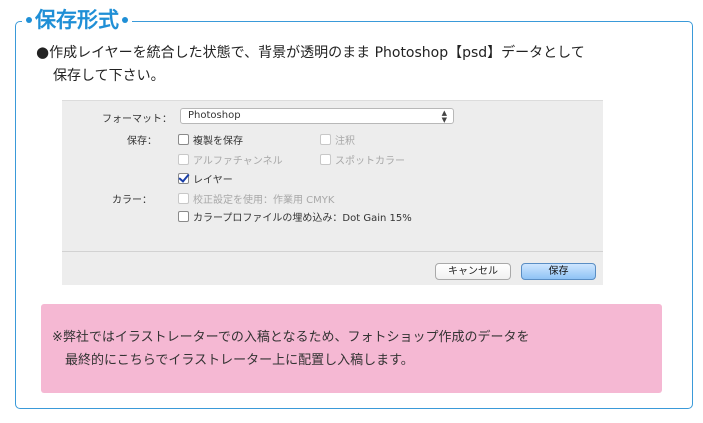 The height and width of the screenshot is (423, 703). What do you see at coordinates (137, 119) in the screenshot?
I see `format-label: フォーマット：` at bounding box center [137, 119].